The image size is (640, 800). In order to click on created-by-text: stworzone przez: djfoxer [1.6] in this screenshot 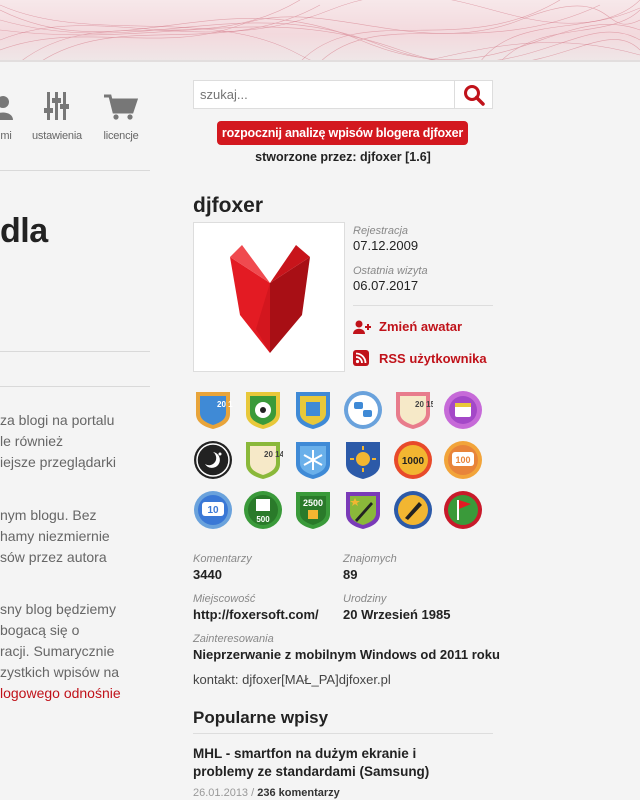, I will do `click(343, 157)`.